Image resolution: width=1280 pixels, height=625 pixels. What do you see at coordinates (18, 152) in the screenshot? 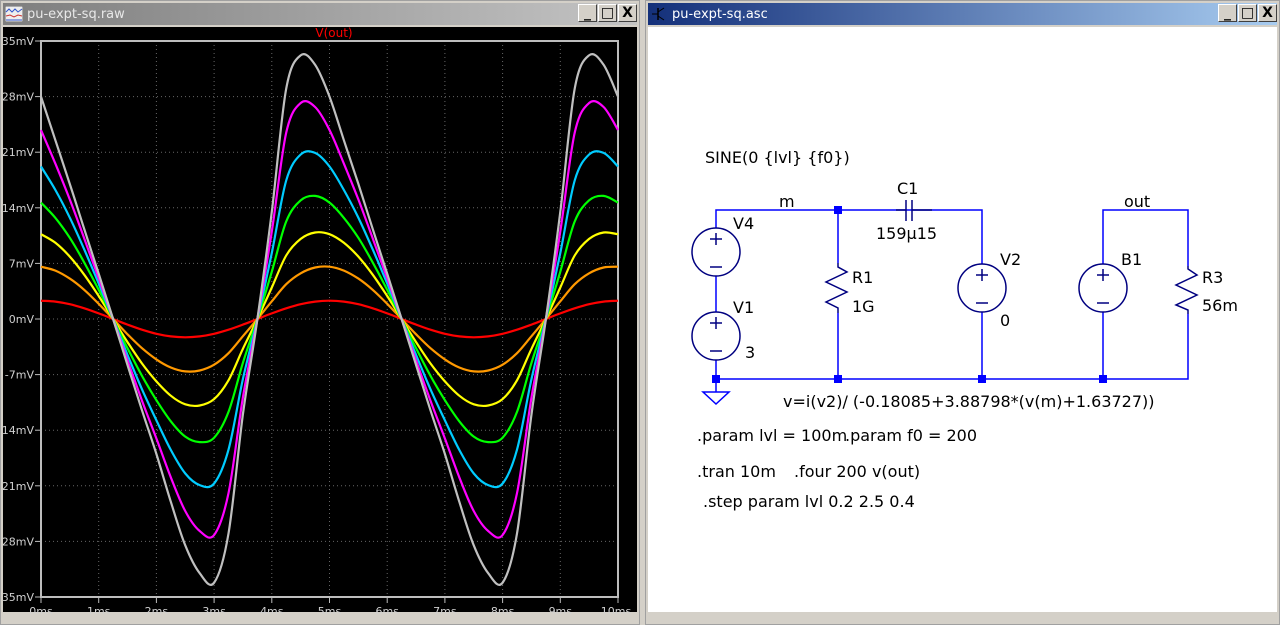
I see `y-tick-label: 21mV` at bounding box center [18, 152].